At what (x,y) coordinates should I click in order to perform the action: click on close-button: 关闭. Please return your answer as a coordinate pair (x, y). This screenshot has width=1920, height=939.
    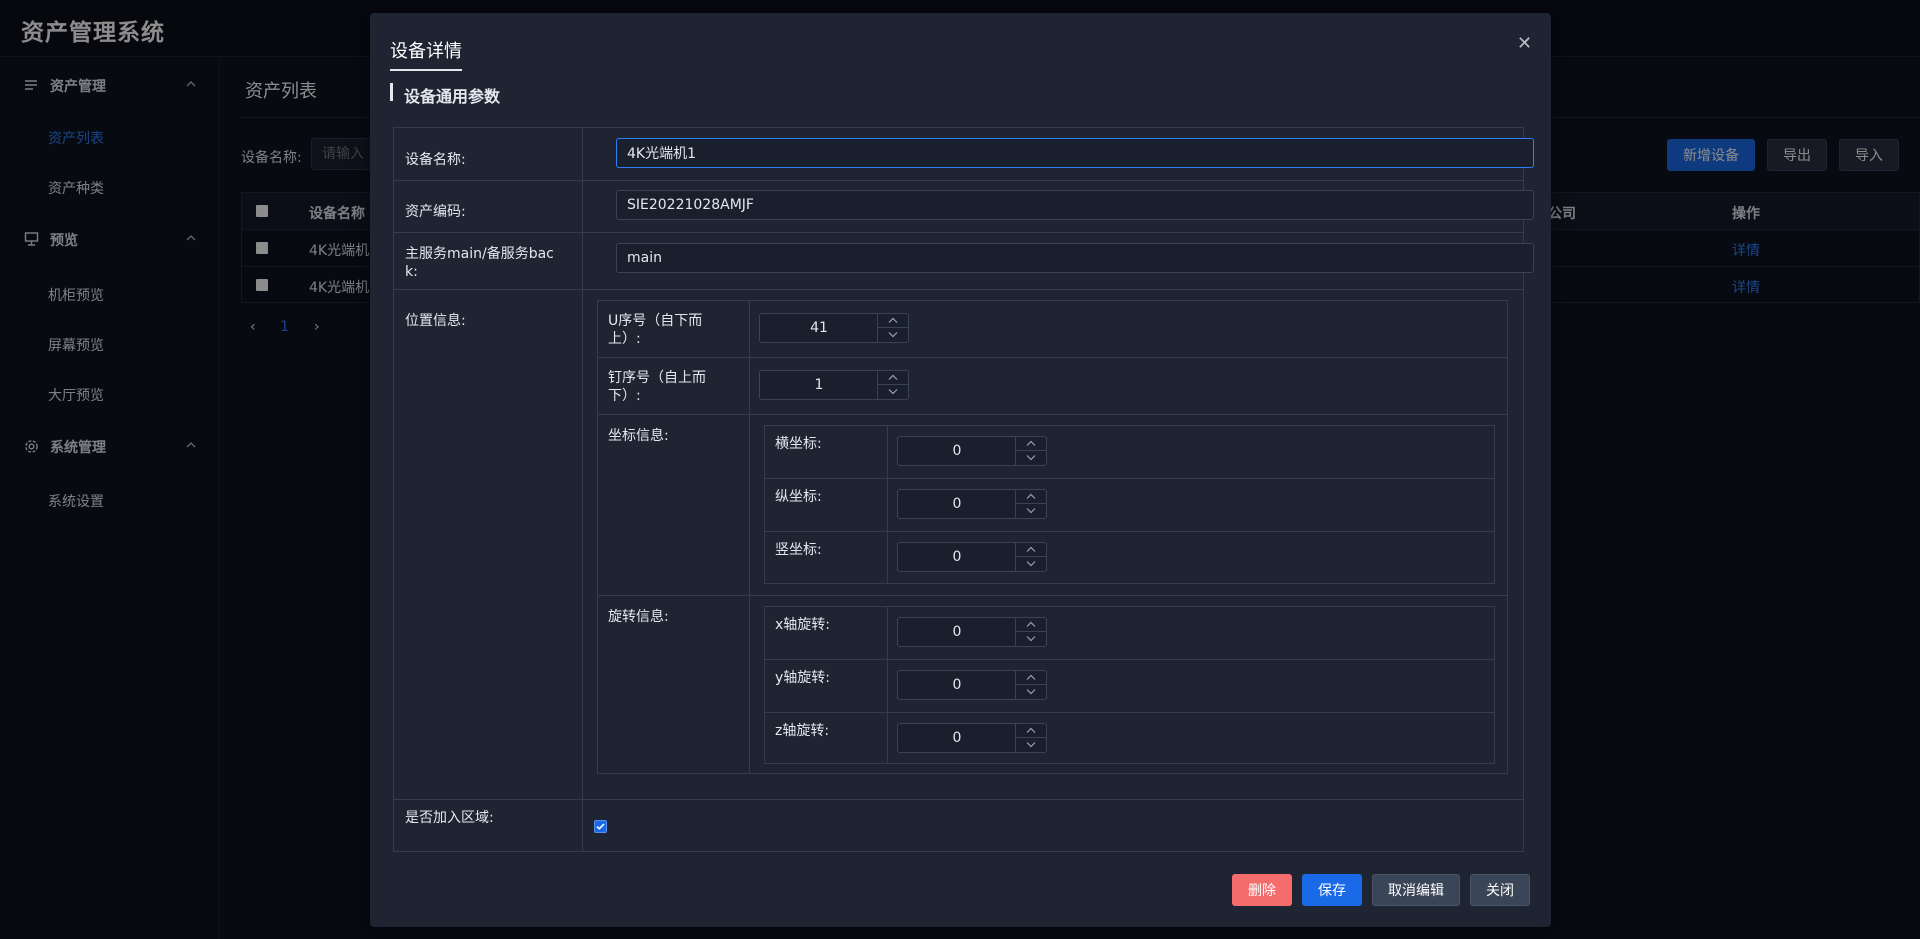
    Looking at the image, I should click on (1500, 890).